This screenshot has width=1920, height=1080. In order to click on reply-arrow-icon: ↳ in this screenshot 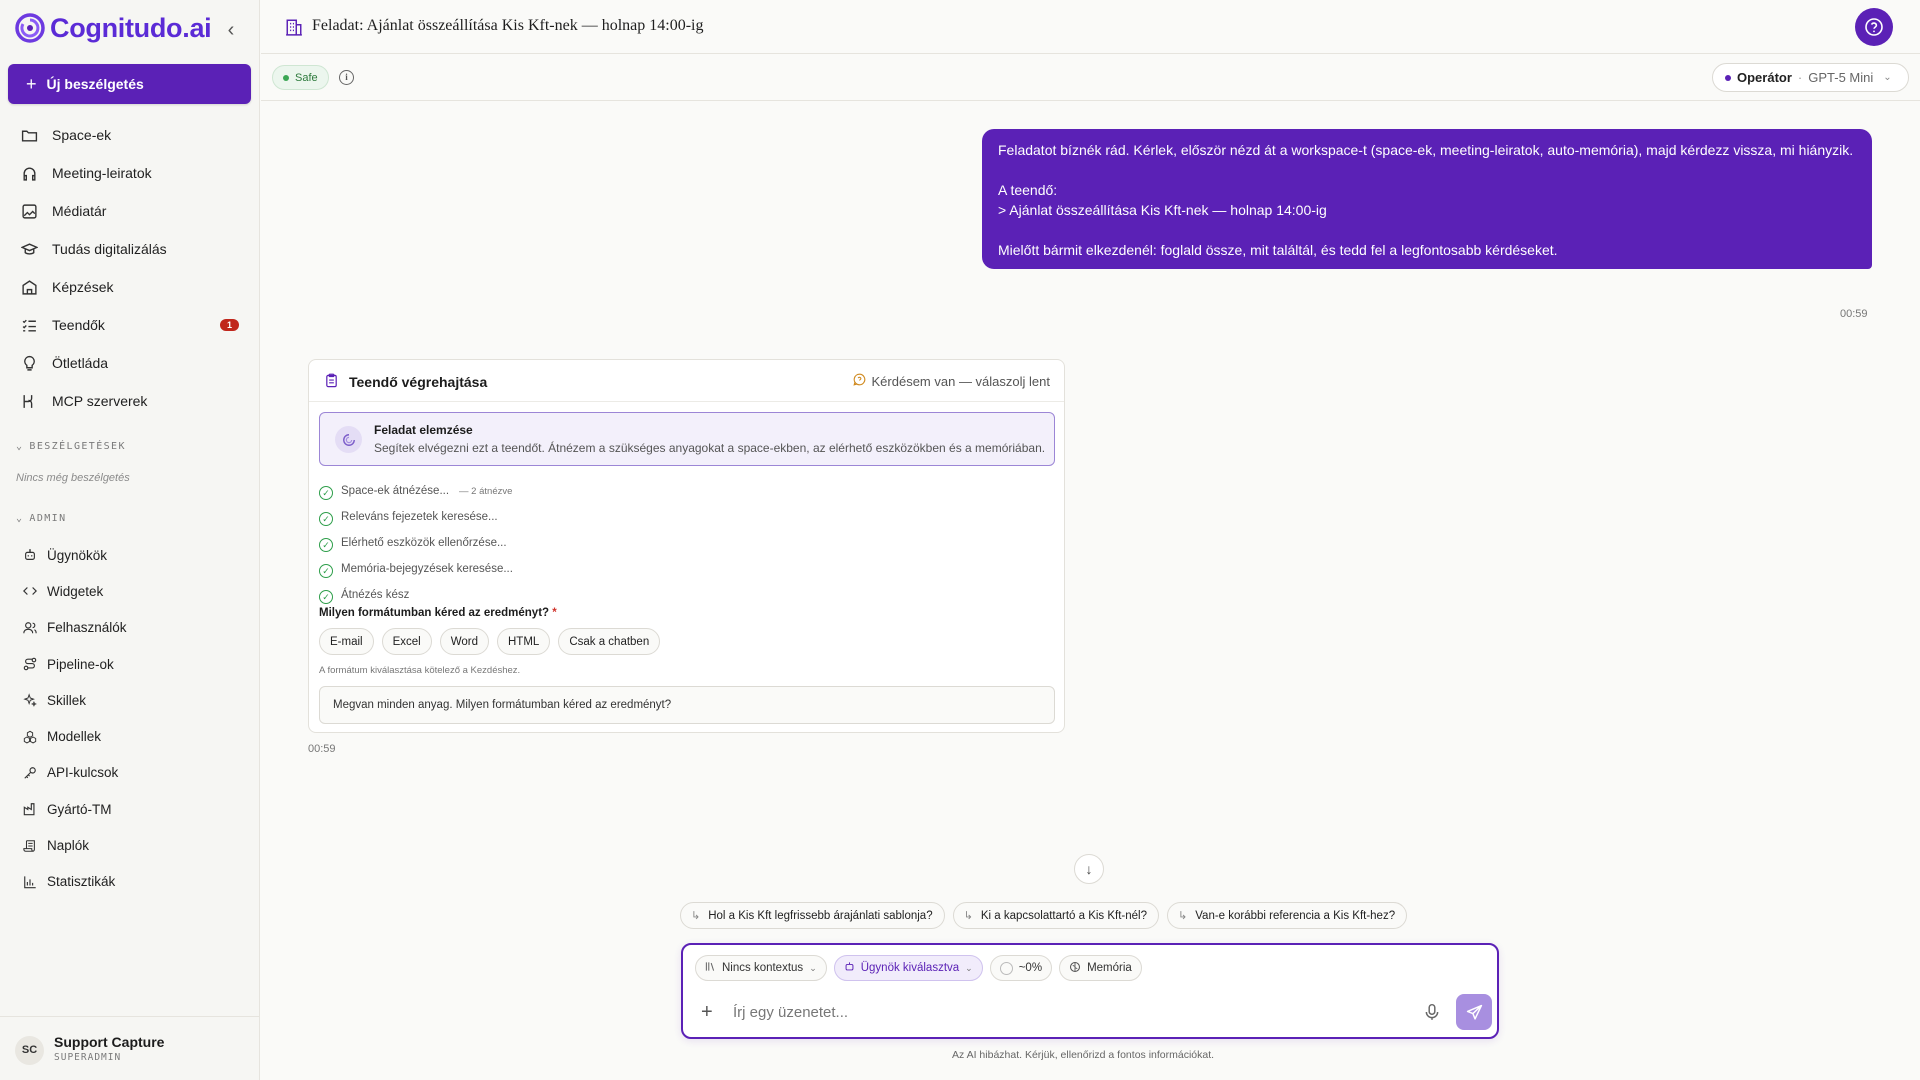, I will do `click(696, 916)`.